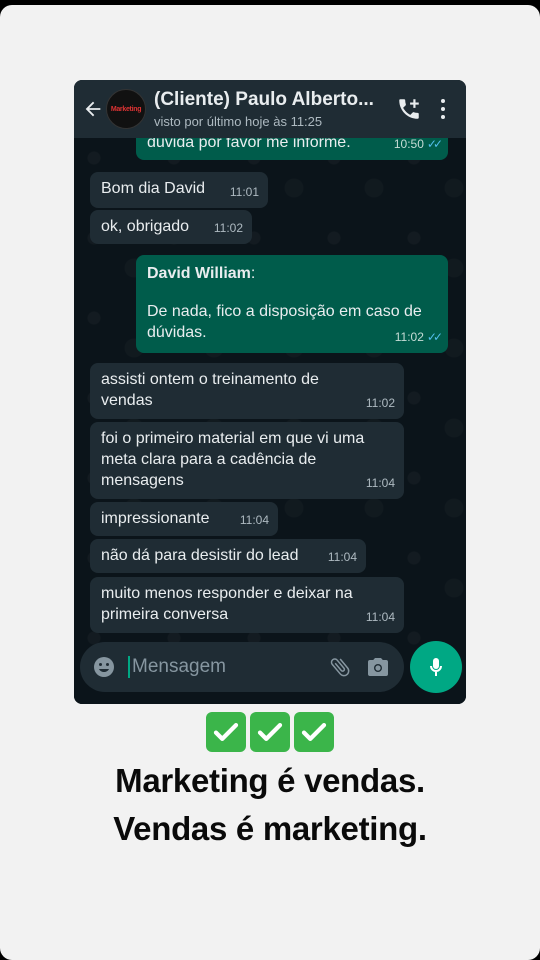  I want to click on message-input: Mensagem, so click(230, 667).